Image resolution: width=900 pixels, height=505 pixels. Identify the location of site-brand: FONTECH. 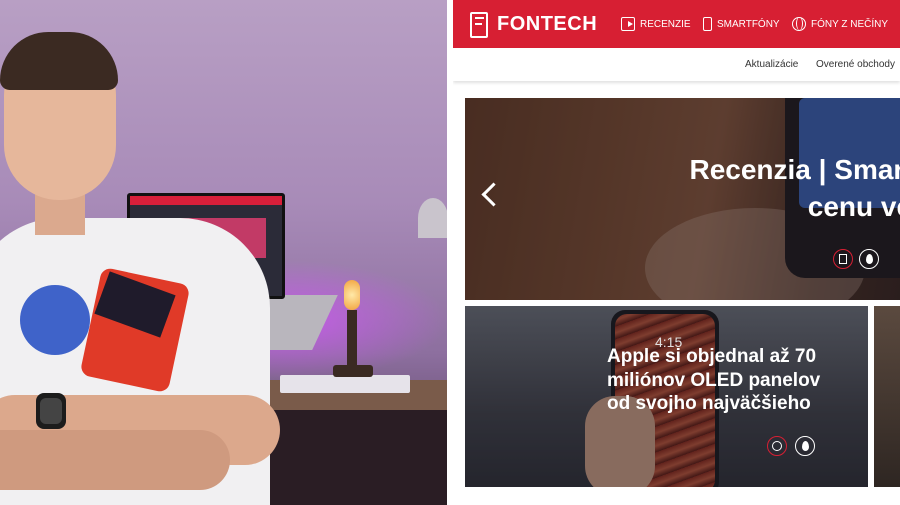
(547, 24).